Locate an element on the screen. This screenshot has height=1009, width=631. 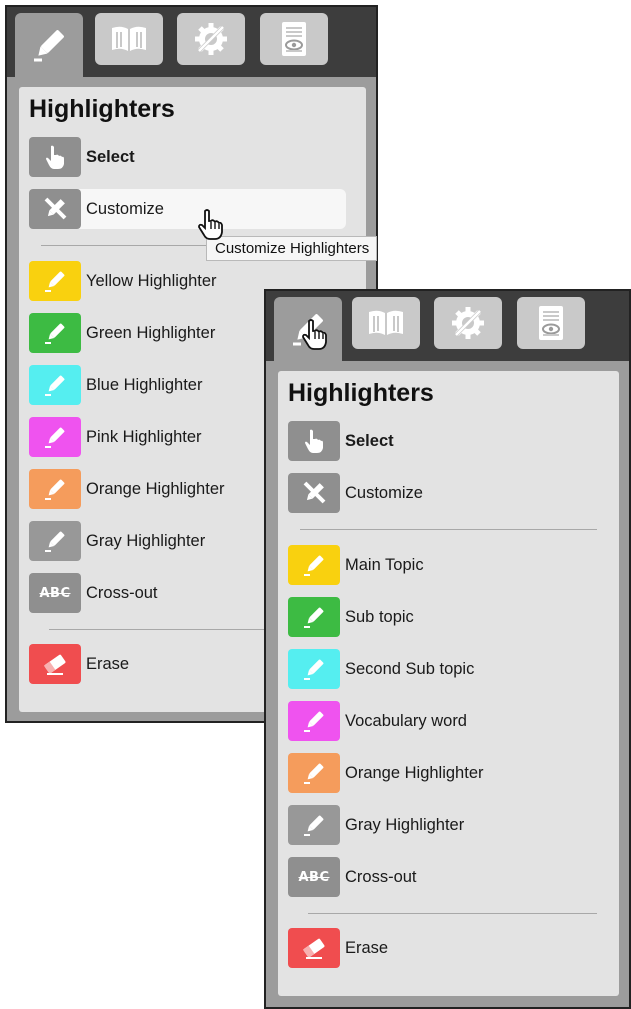
highlighter-yellow: Yellow Highlighter is located at coordinates (123, 281).